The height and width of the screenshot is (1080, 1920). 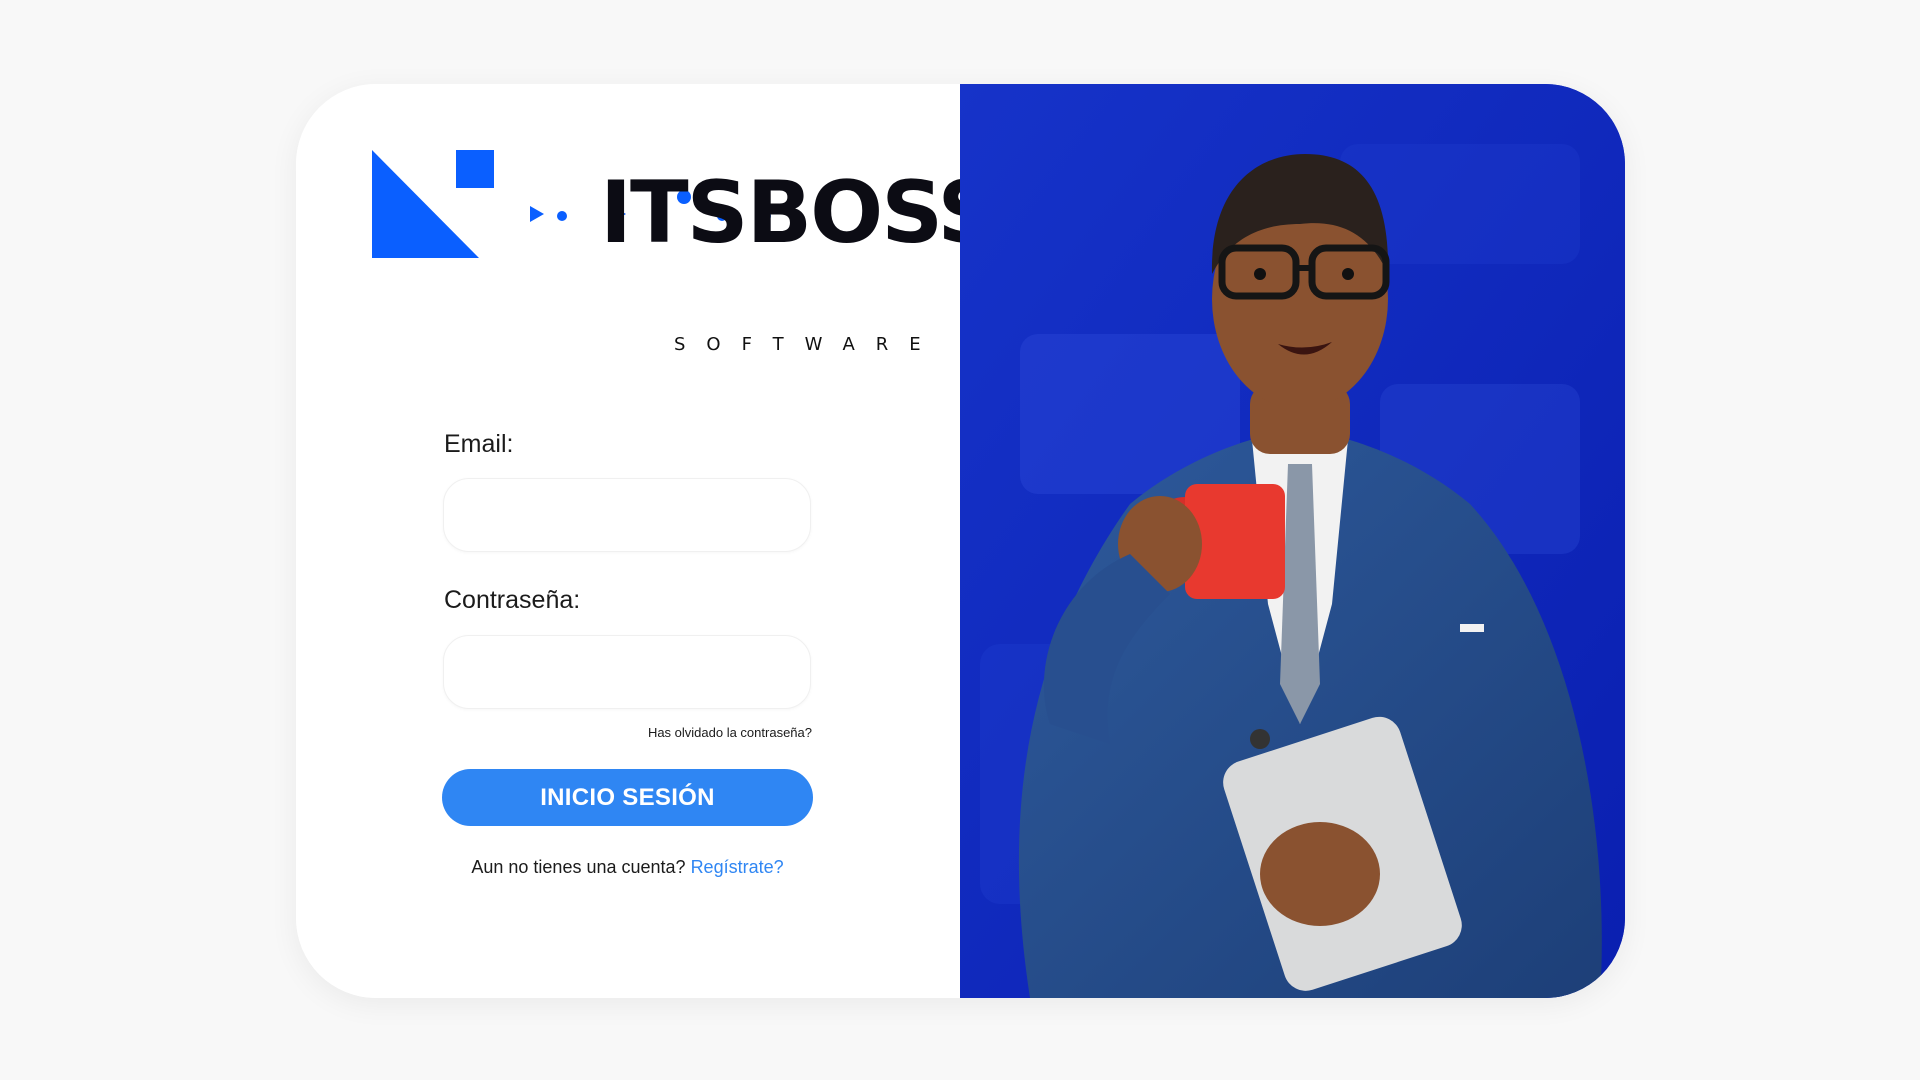 I want to click on brand-logo: ITSBOSS SOFTWARE, so click(x=685, y=252).